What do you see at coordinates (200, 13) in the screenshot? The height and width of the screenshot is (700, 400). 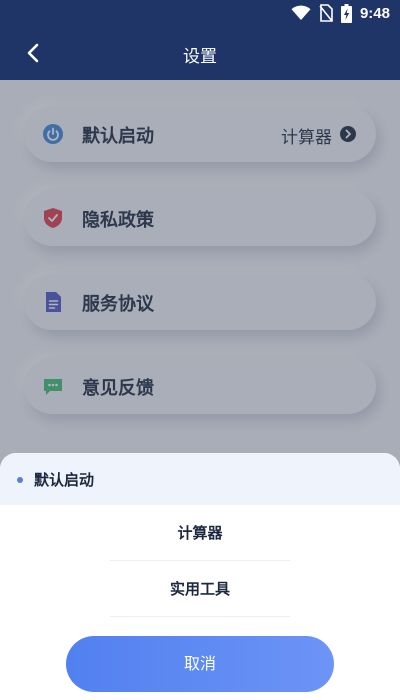 I see `status-bar: 9:48` at bounding box center [200, 13].